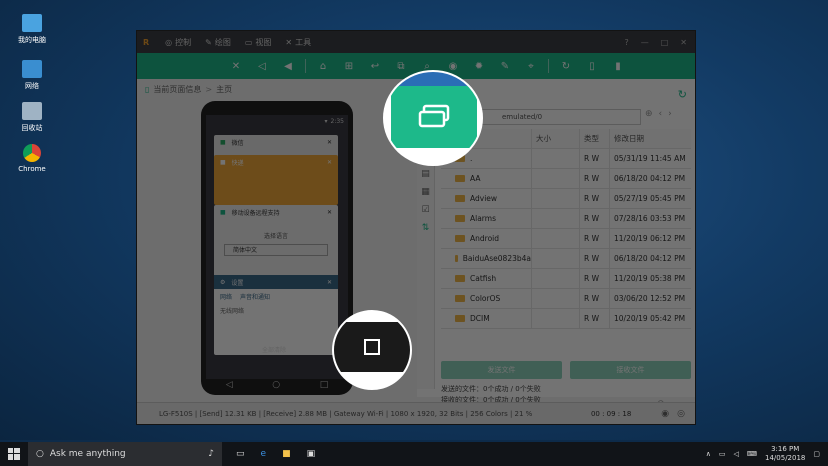 This screenshot has height=466, width=828. Describe the element at coordinates (147, 89) in the screenshot. I see `phone-outline-icon: ▯` at that location.